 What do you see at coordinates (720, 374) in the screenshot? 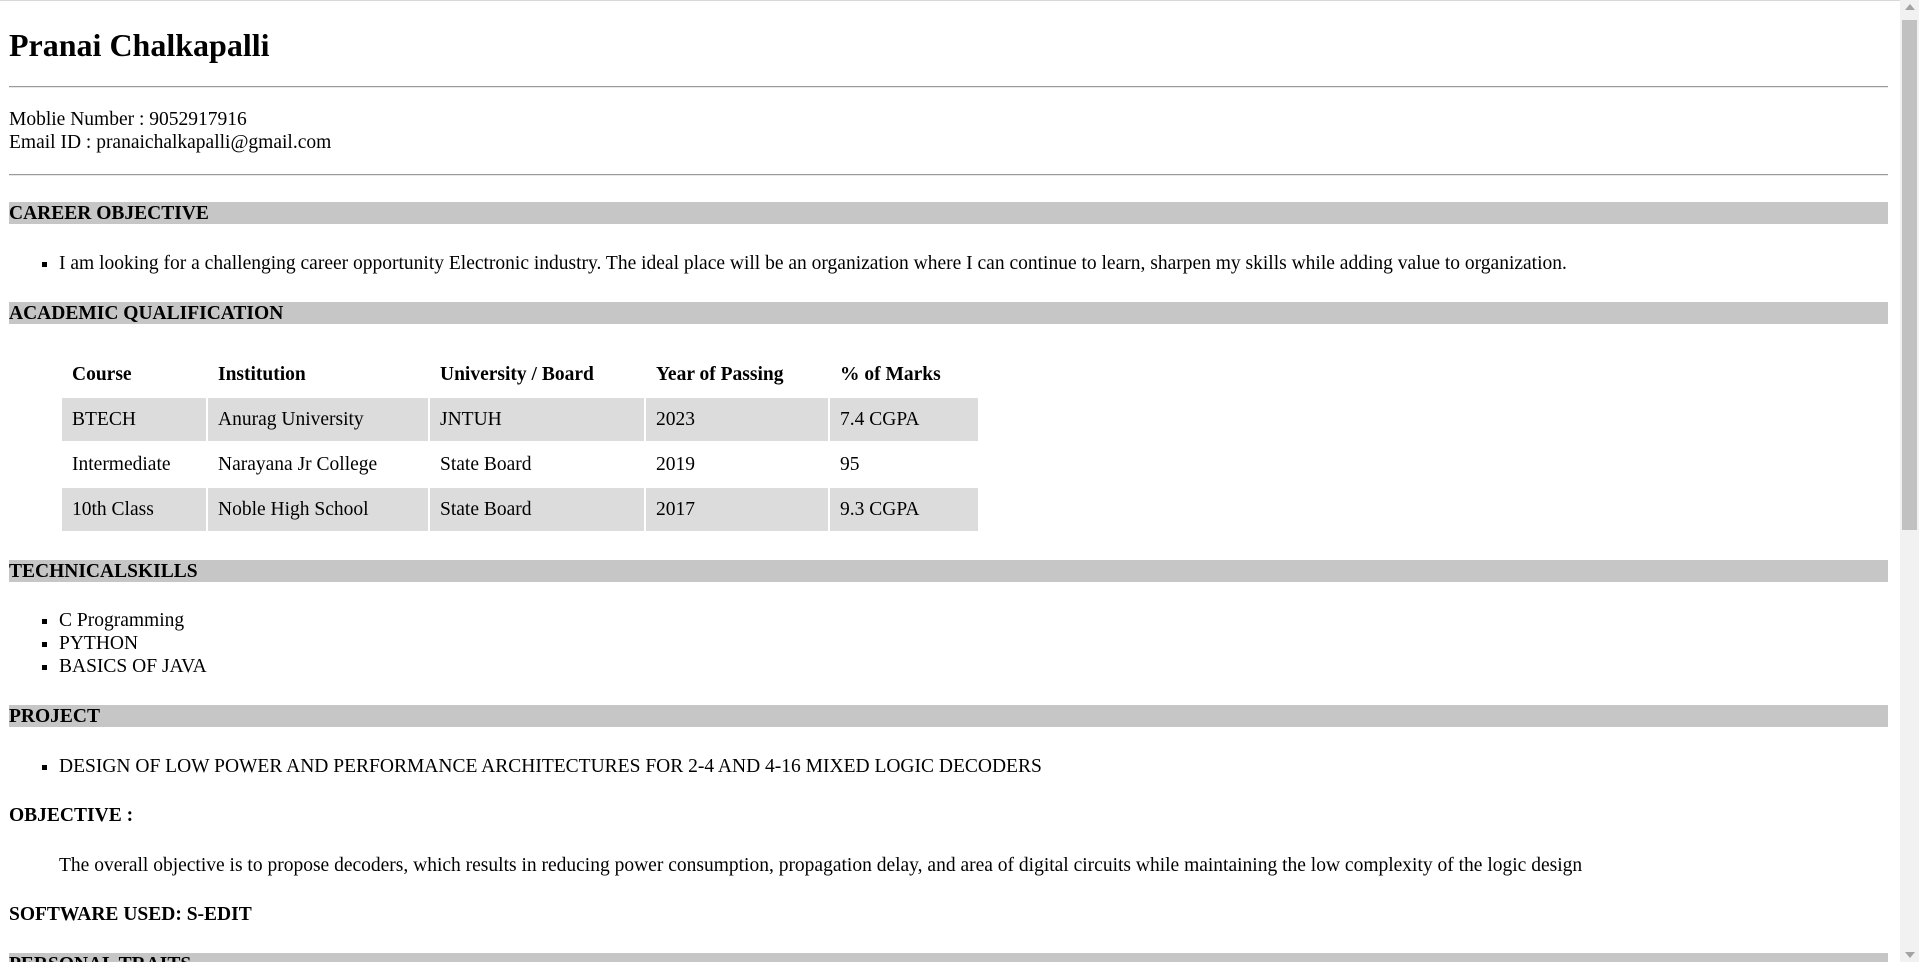
I see `column-header-year: Year of Passing` at bounding box center [720, 374].